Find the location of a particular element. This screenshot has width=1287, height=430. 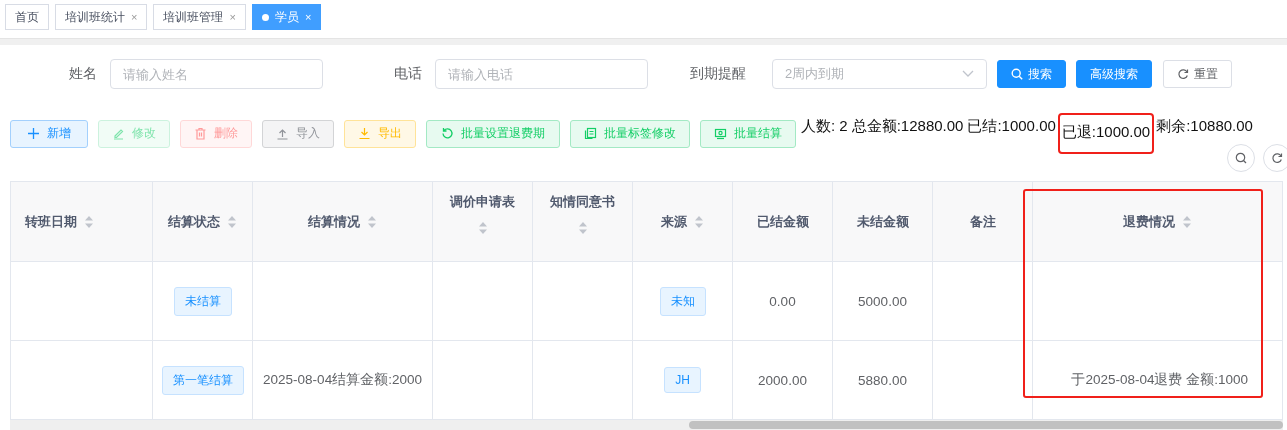

toolbar-button: 导入 is located at coordinates (298, 133).